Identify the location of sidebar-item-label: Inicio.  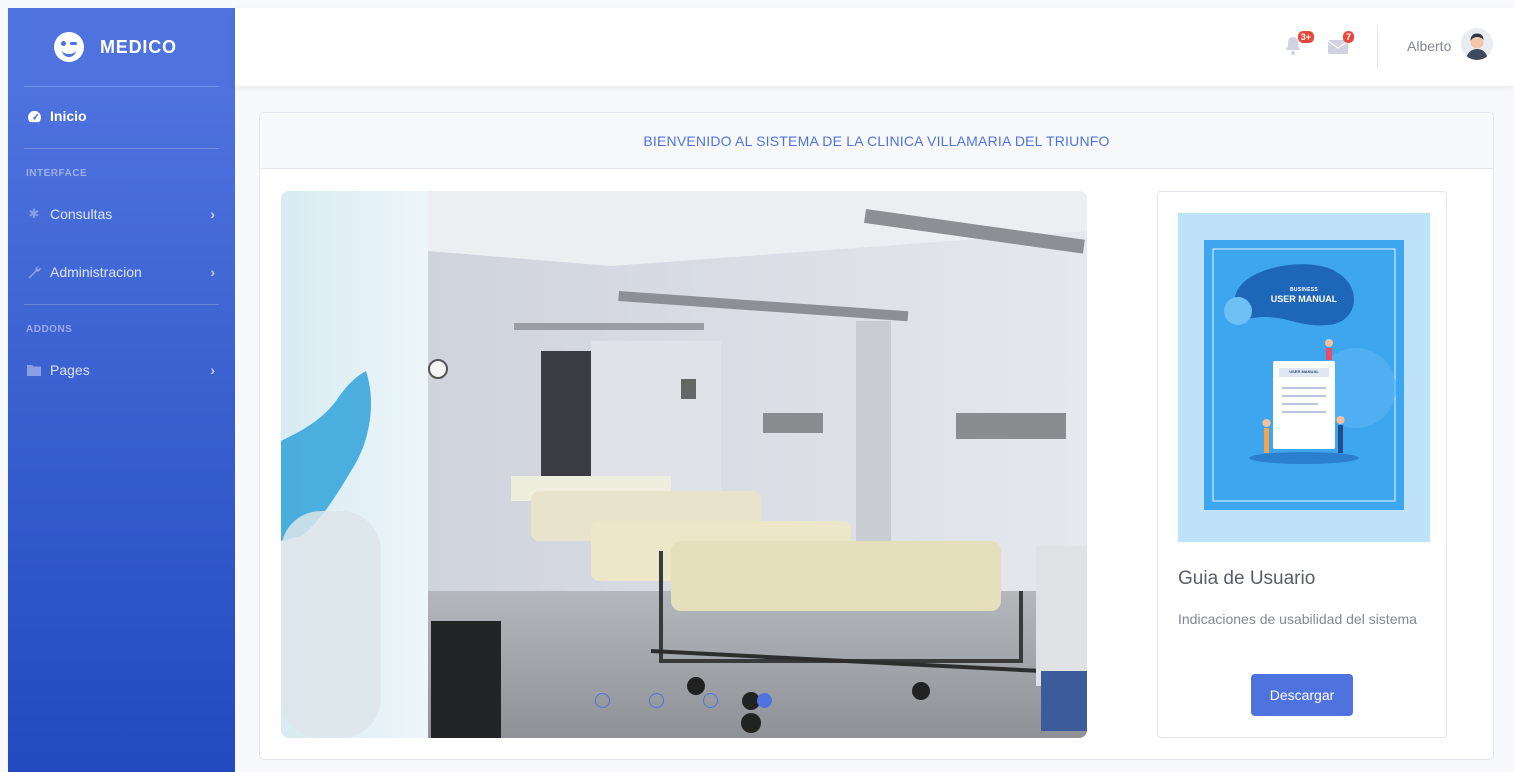
(68, 116).